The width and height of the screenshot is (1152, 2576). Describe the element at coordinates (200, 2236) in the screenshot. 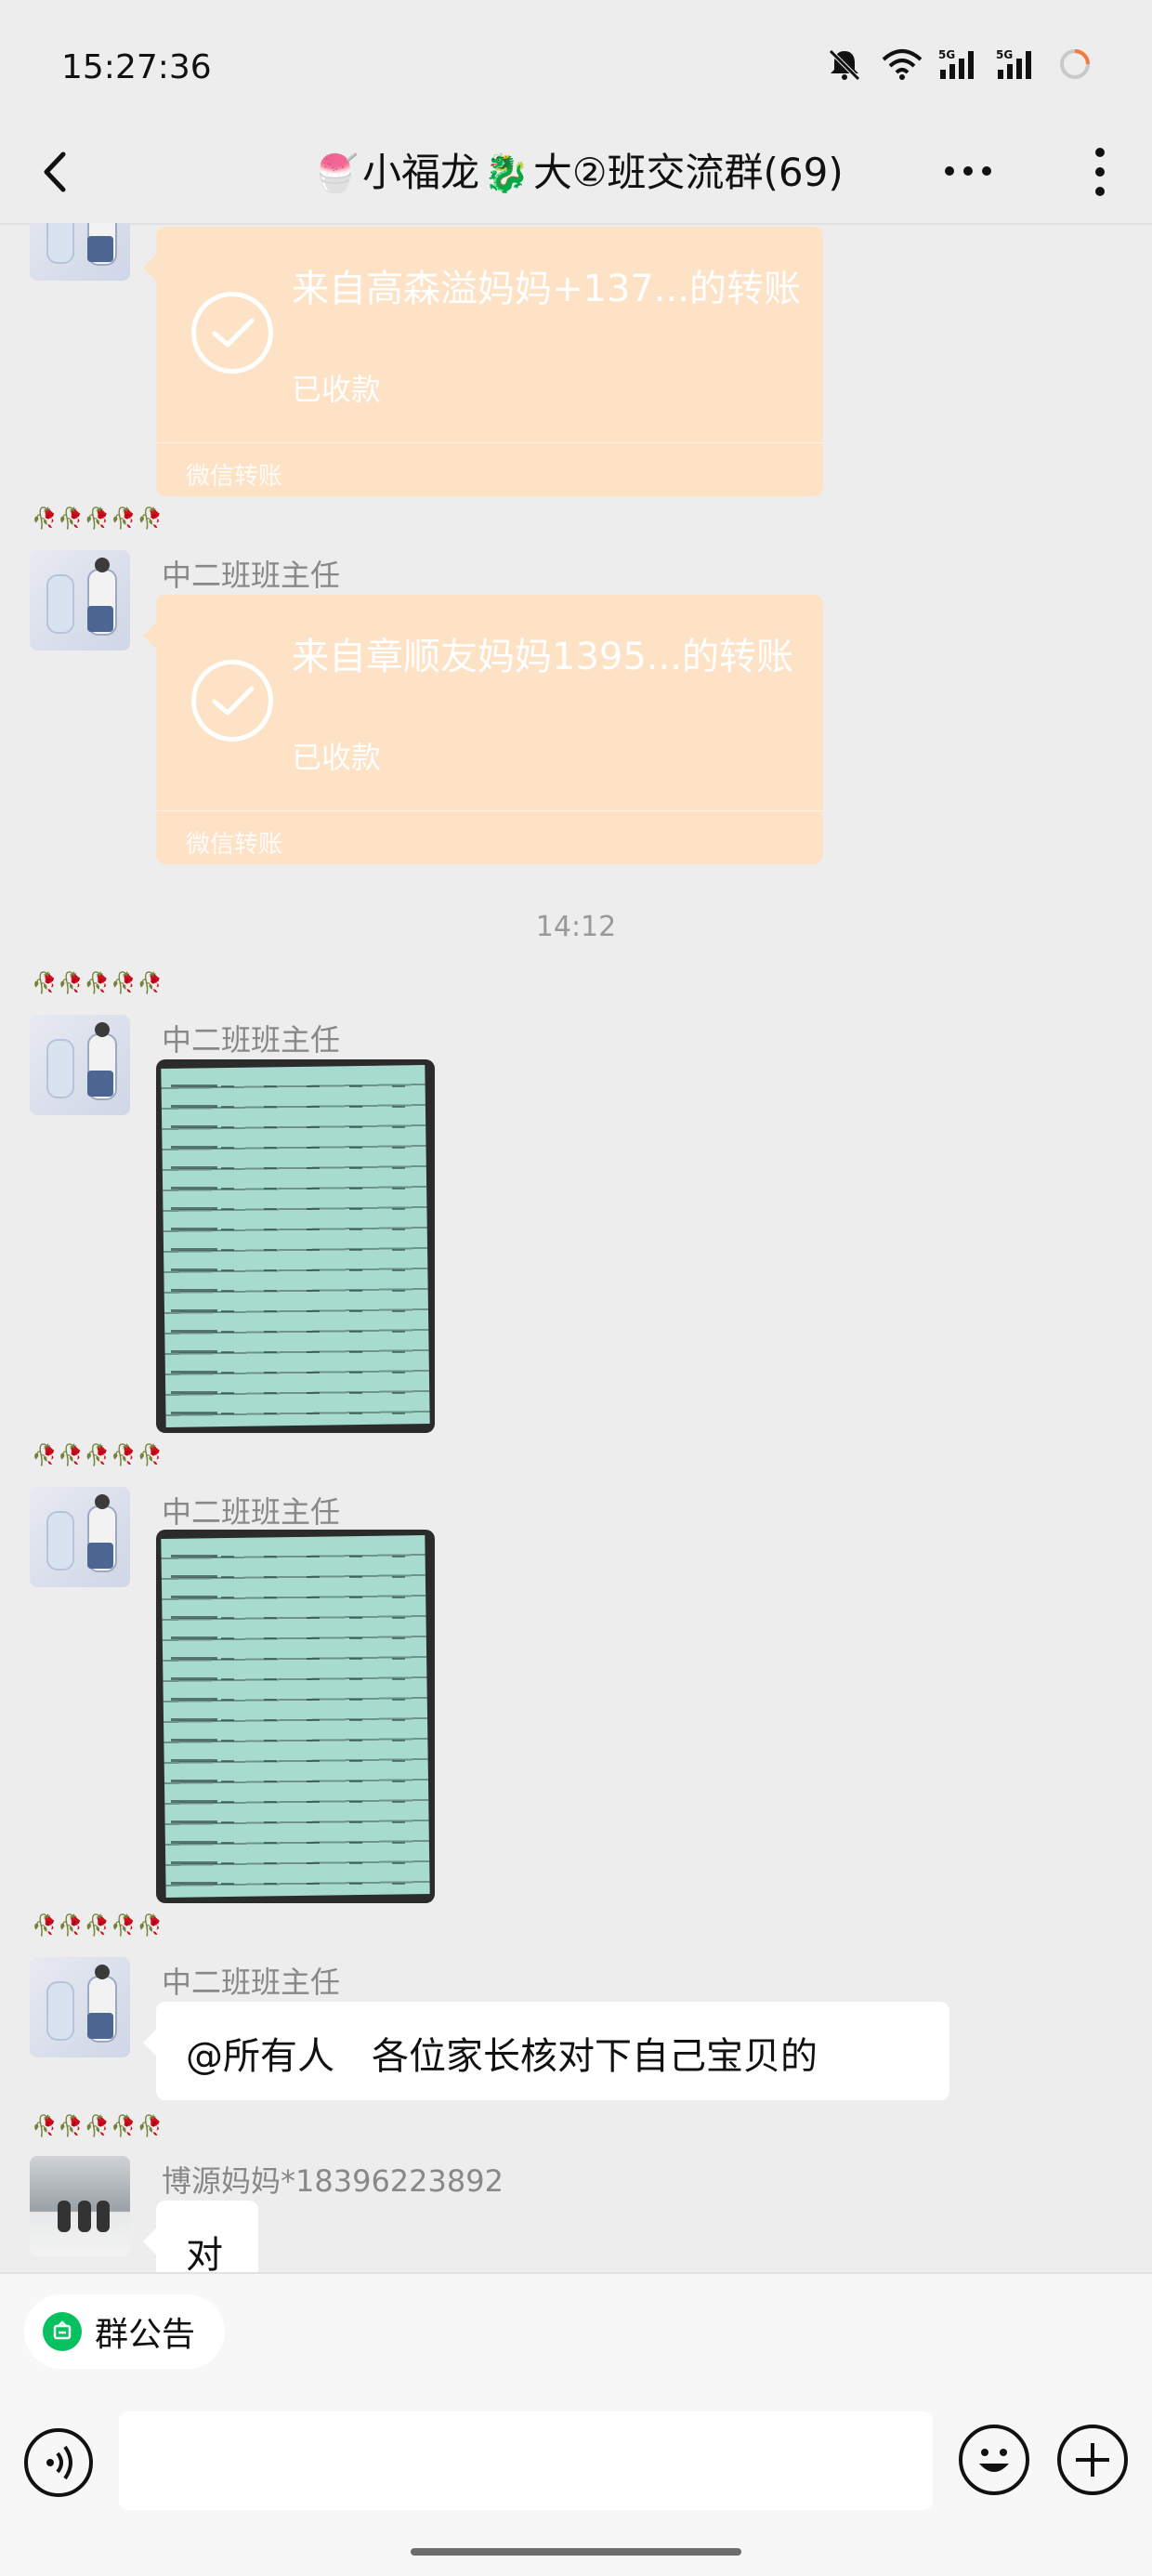

I see `text-message: 对` at that location.